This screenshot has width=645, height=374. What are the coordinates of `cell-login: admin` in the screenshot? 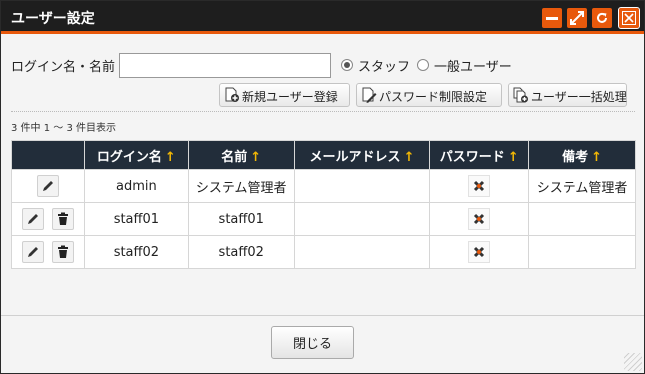 It's located at (136, 186).